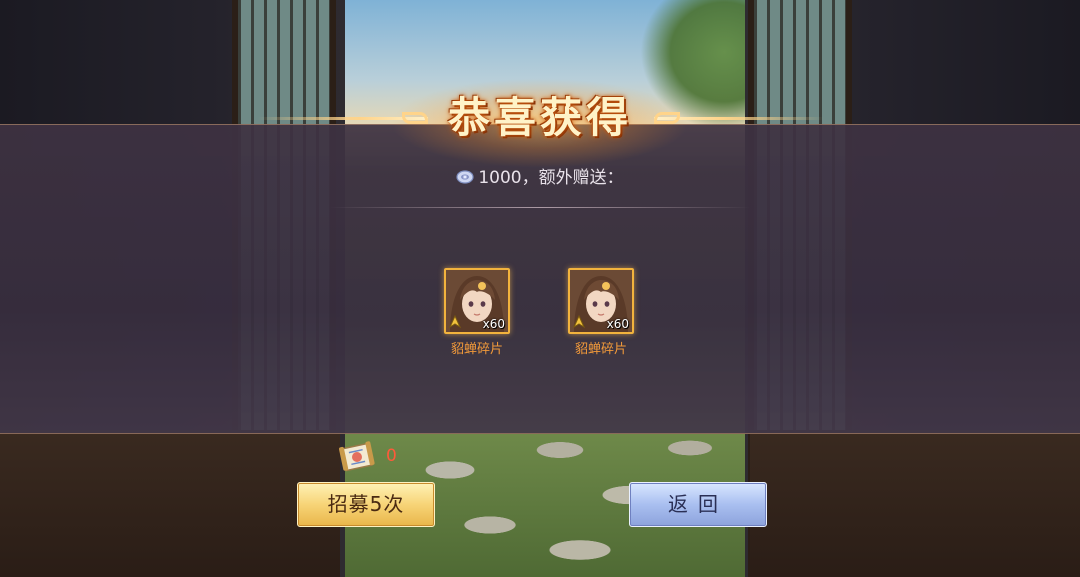 Image resolution: width=1080 pixels, height=577 pixels. What do you see at coordinates (357, 456) in the screenshot?
I see `recruit-scroll-icon` at bounding box center [357, 456].